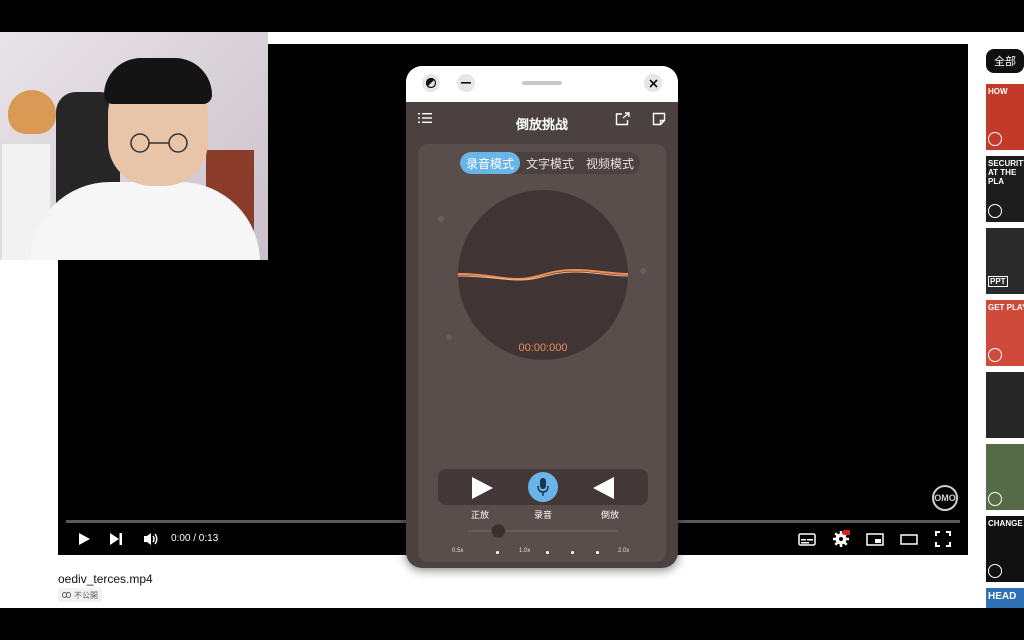 The width and height of the screenshot is (1024, 640). Describe the element at coordinates (1002, 596) in the screenshot. I see `thumbnail-text: HEAD` at that location.